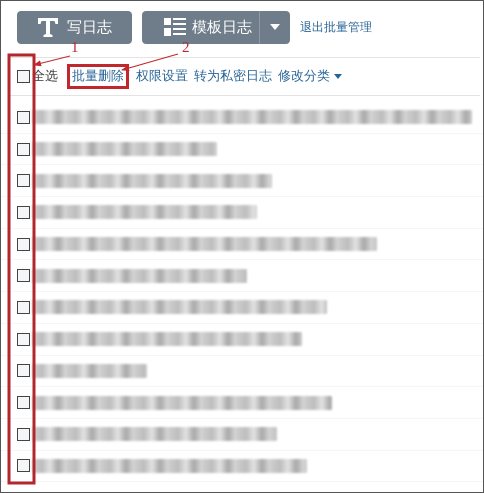  I want to click on write-post-button: 写日志, so click(74, 27).